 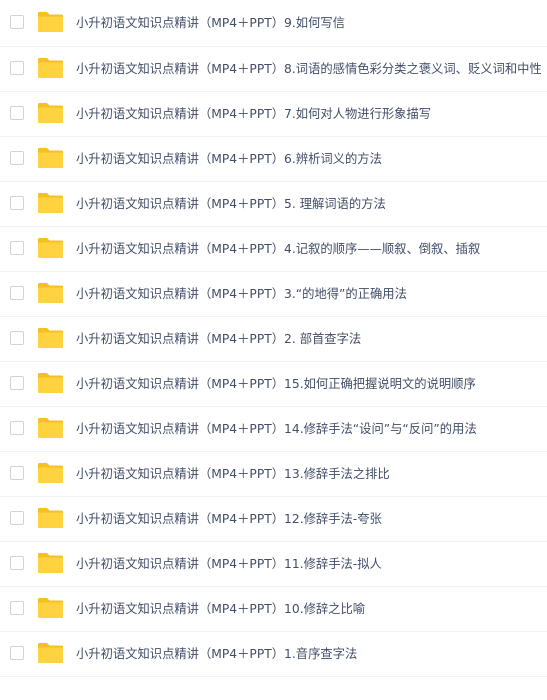 What do you see at coordinates (229, 519) in the screenshot?
I see `file-name-link: 小升初语文知识点精讲（MP4＋PPT）12.修辞手法-夸张` at bounding box center [229, 519].